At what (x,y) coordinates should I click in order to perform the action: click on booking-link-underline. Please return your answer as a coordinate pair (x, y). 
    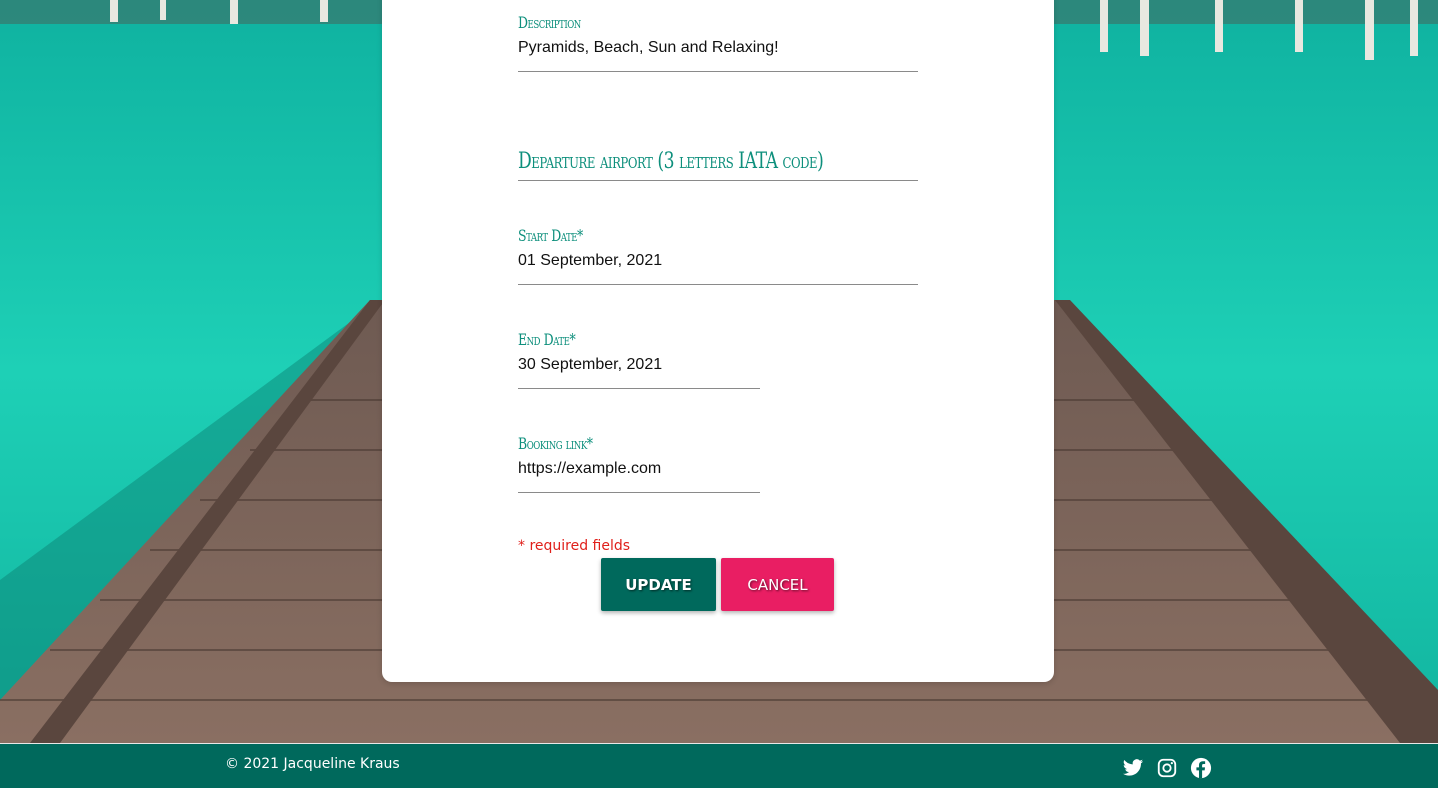
    Looking at the image, I should click on (639, 492).